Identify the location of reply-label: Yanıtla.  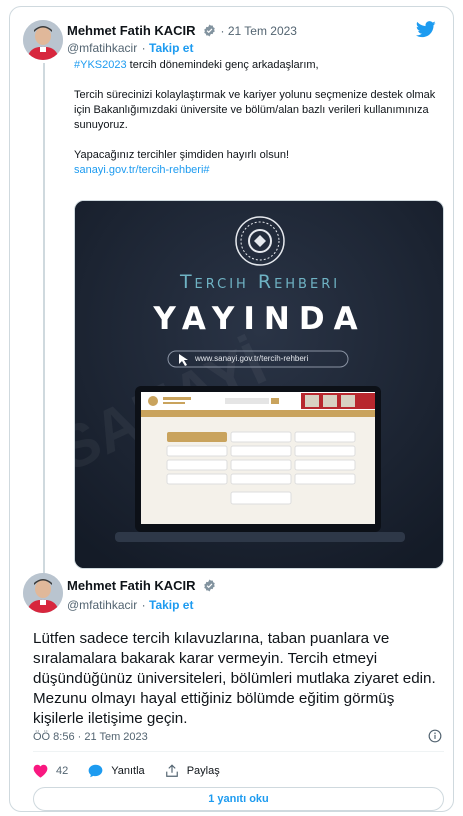
(128, 771).